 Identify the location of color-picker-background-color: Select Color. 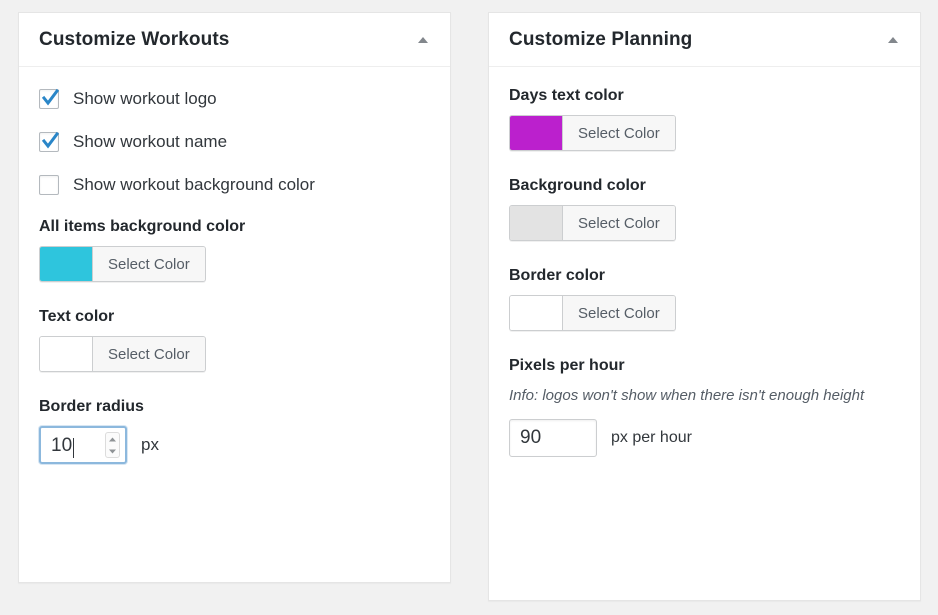
(592, 223).